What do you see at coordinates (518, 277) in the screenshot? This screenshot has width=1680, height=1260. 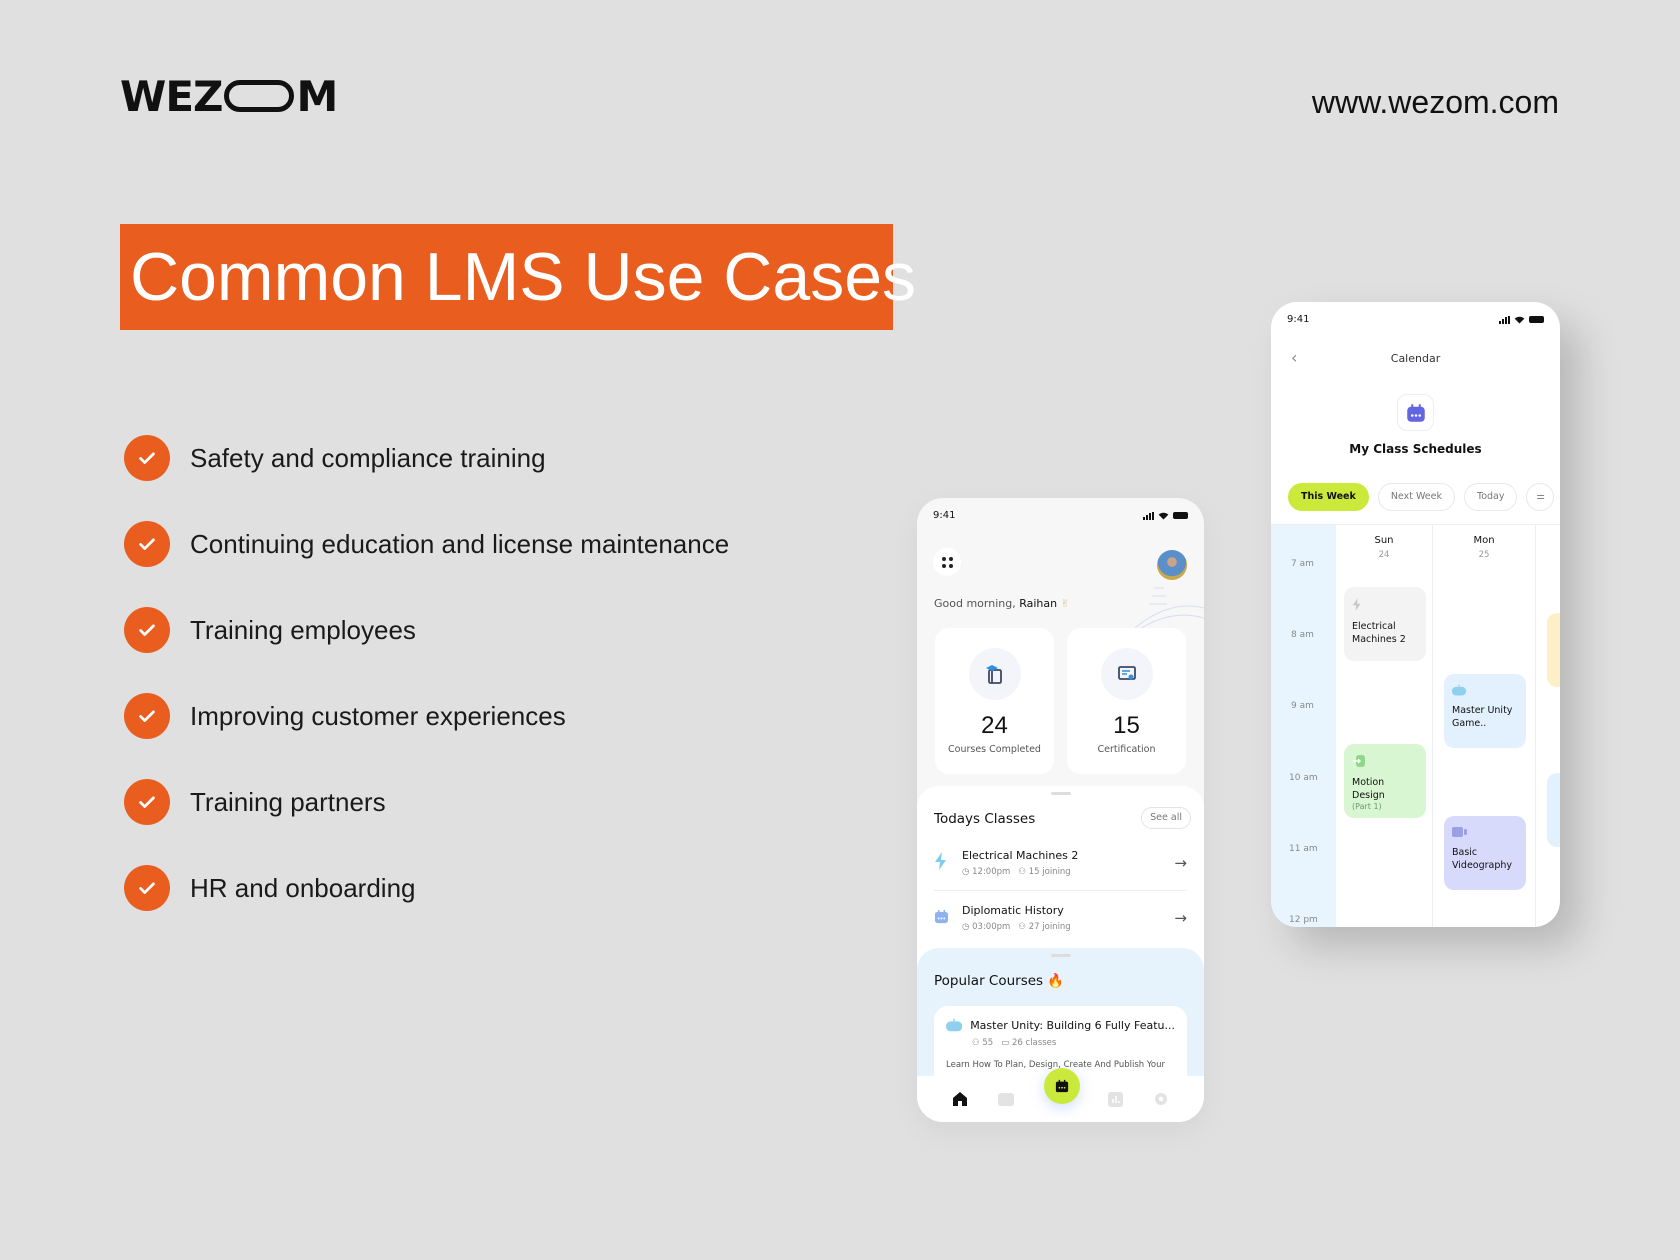 I see `page-title-banner: Common LMS Use Cases` at bounding box center [518, 277].